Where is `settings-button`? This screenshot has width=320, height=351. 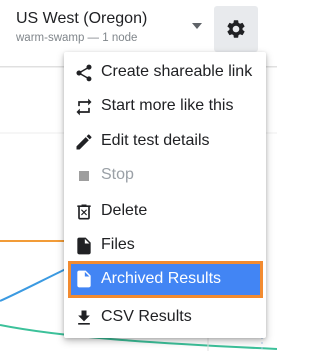
settings-button is located at coordinates (236, 29).